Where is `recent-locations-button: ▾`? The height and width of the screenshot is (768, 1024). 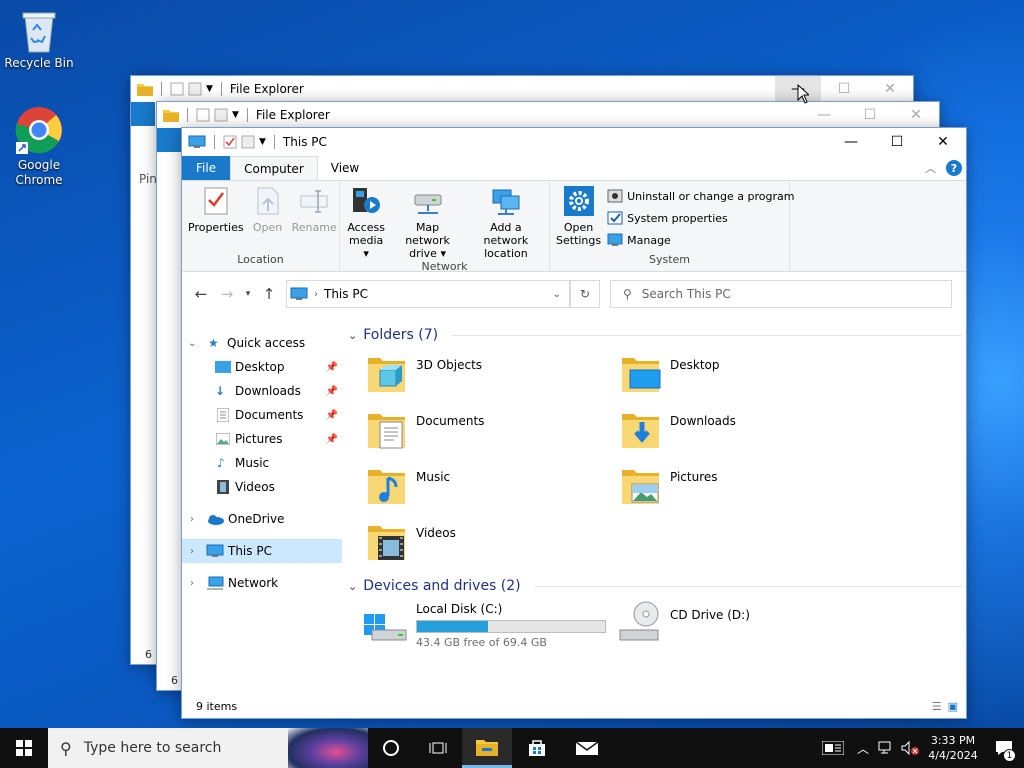
recent-locations-button: ▾ is located at coordinates (248, 294).